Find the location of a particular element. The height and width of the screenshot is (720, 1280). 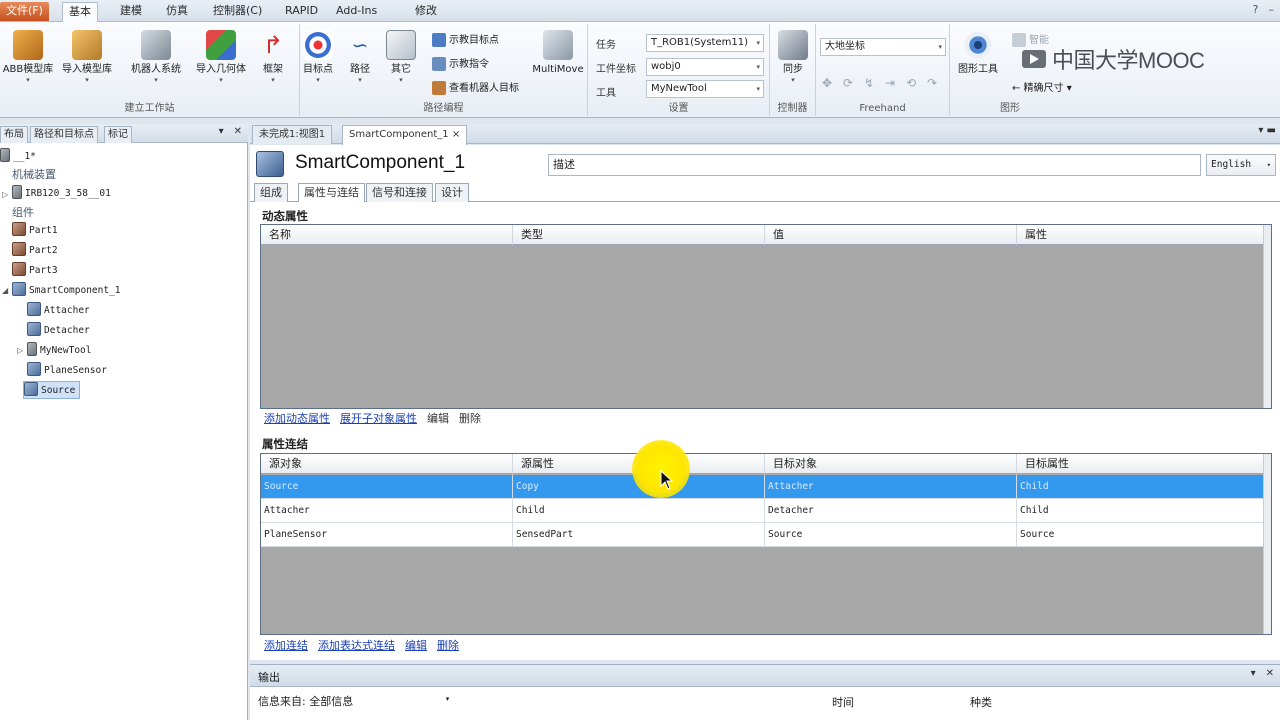

minimize-icon: – is located at coordinates (1272, 9).